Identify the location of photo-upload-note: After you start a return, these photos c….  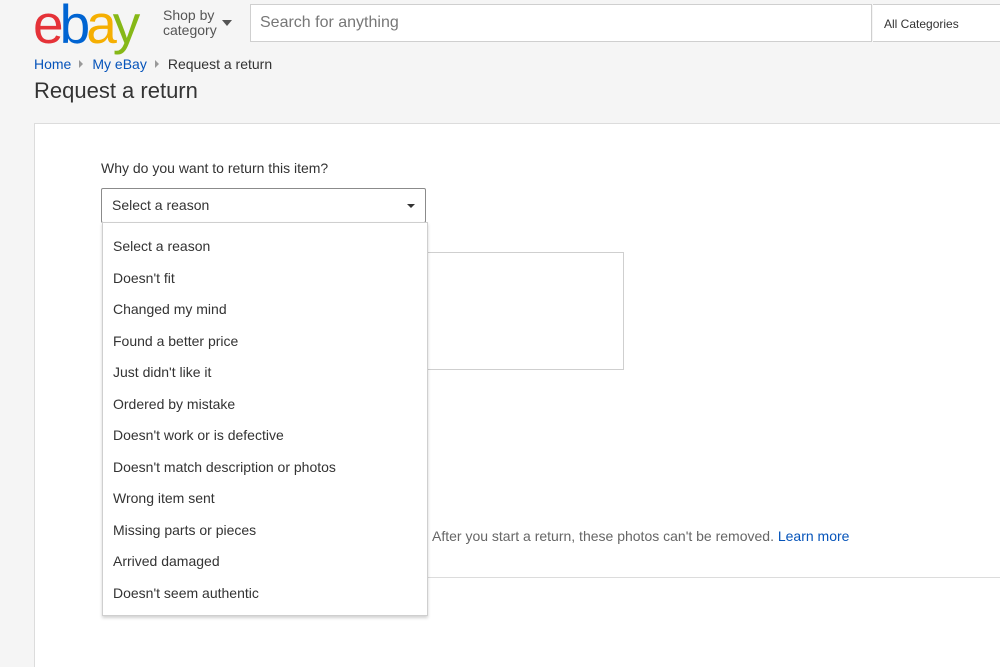
(640, 536).